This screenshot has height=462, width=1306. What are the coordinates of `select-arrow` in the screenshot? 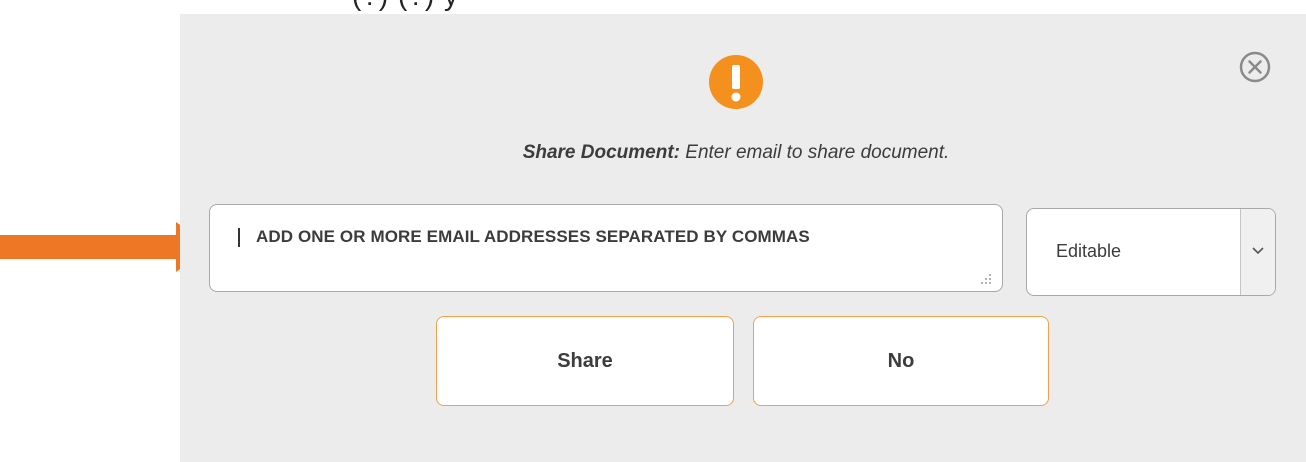 It's located at (1257, 252).